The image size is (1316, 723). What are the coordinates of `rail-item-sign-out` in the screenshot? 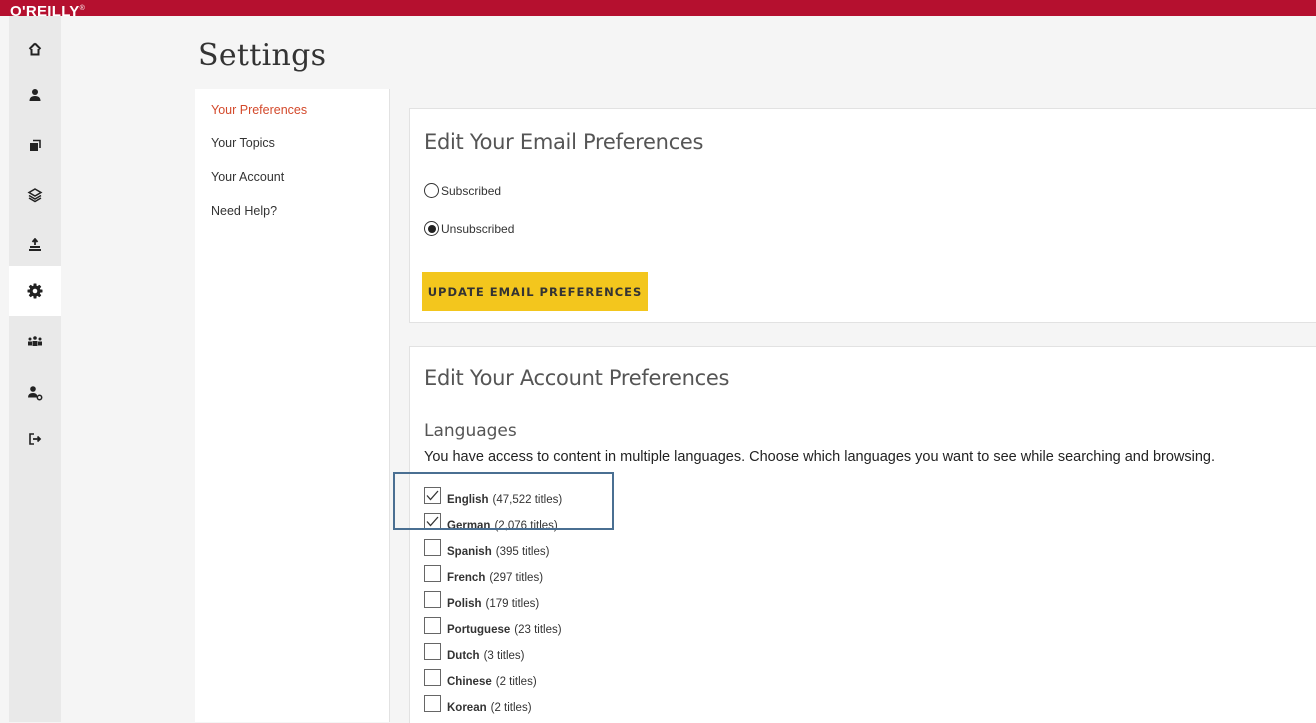 It's located at (35, 439).